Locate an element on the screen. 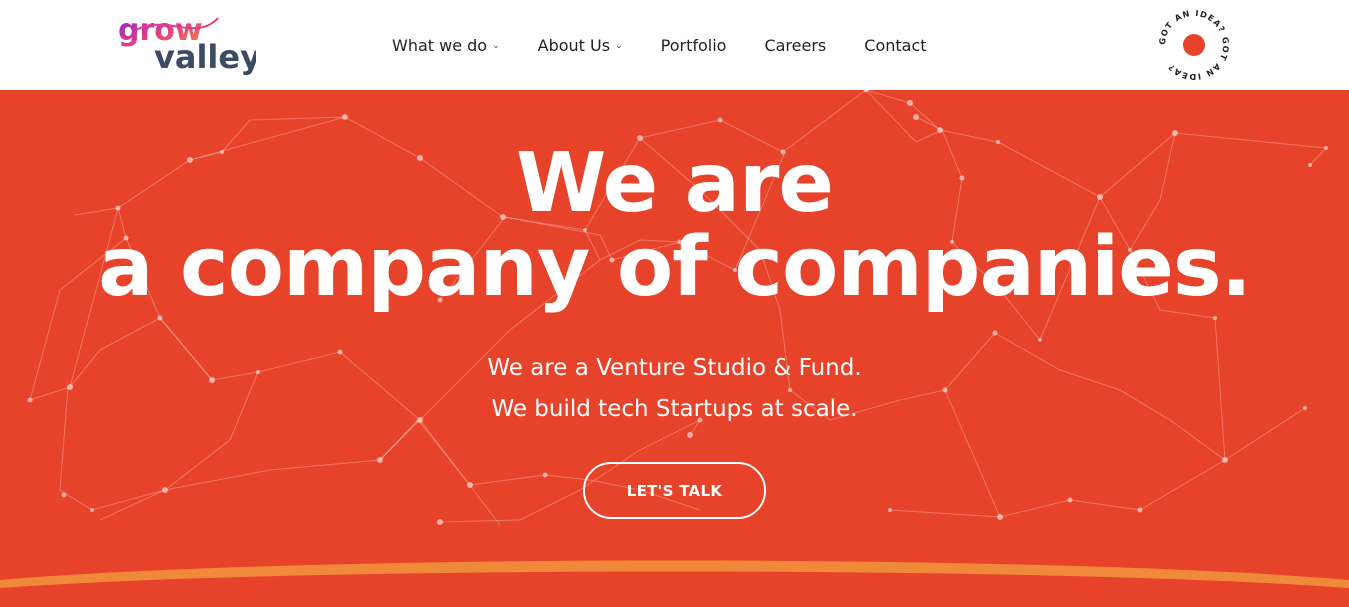  nav-label: Contact is located at coordinates (895, 45).